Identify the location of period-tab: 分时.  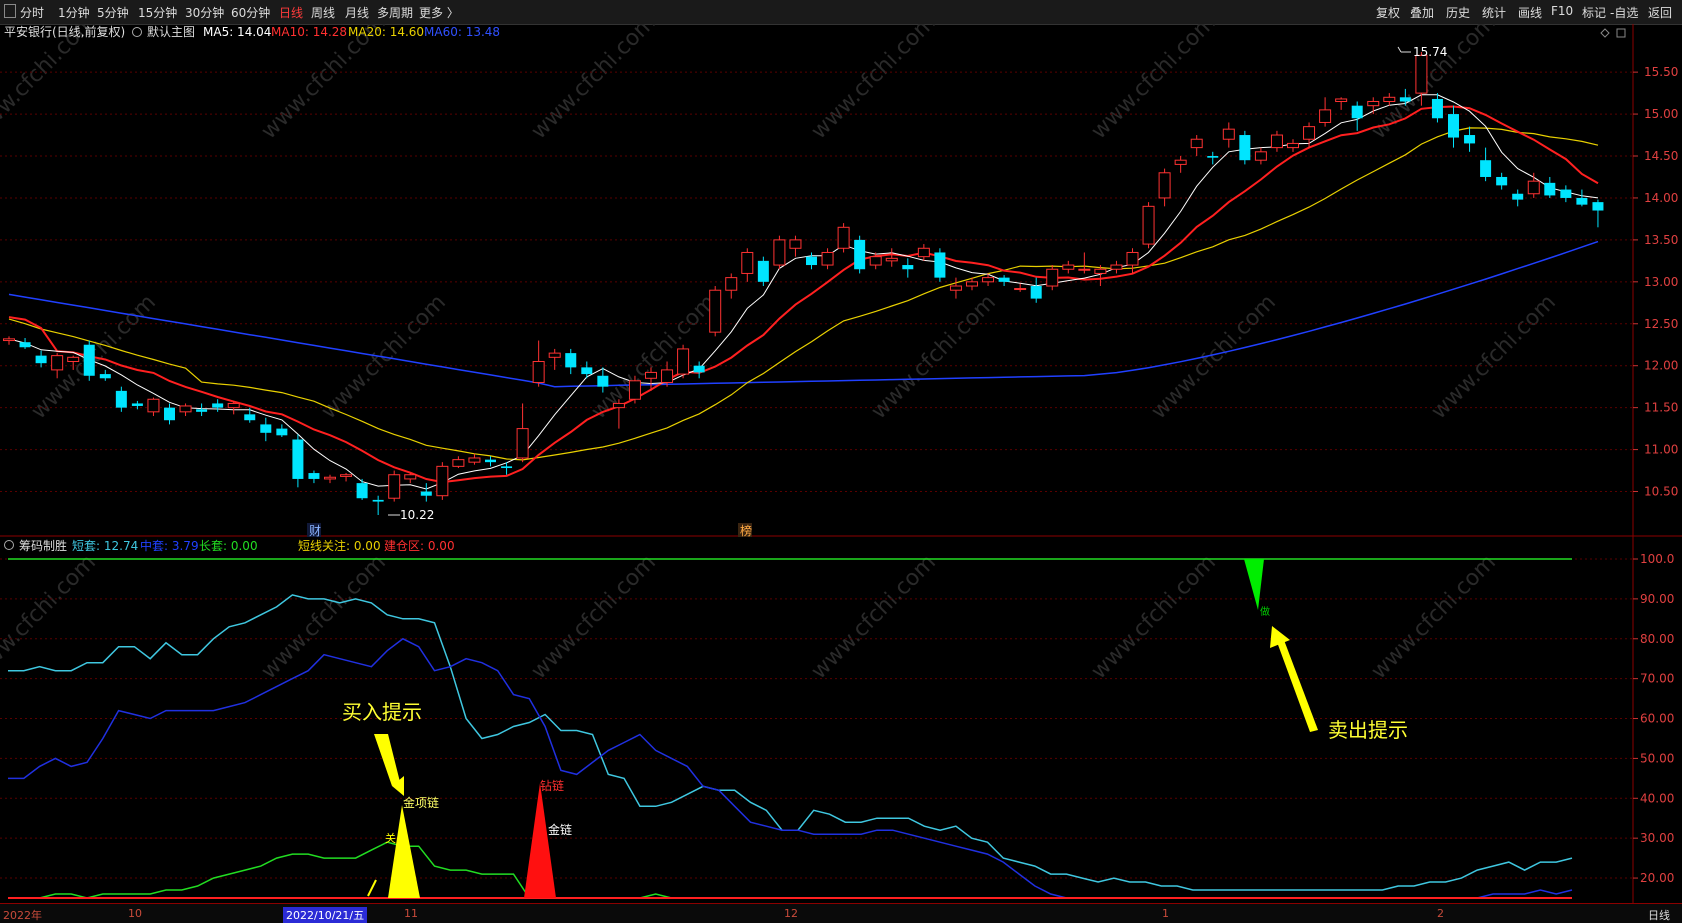
(32, 12).